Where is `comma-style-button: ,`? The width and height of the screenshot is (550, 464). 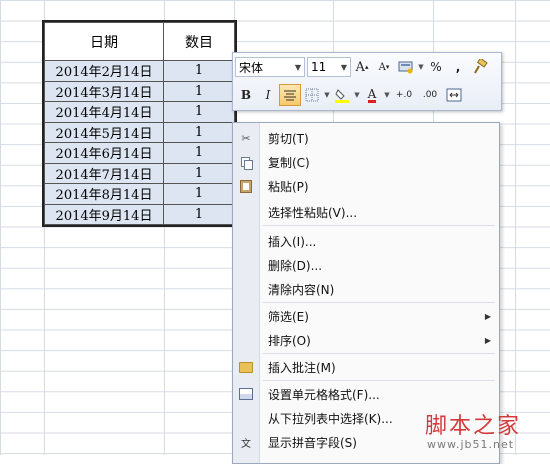
comma-style-button: , is located at coordinates (458, 67).